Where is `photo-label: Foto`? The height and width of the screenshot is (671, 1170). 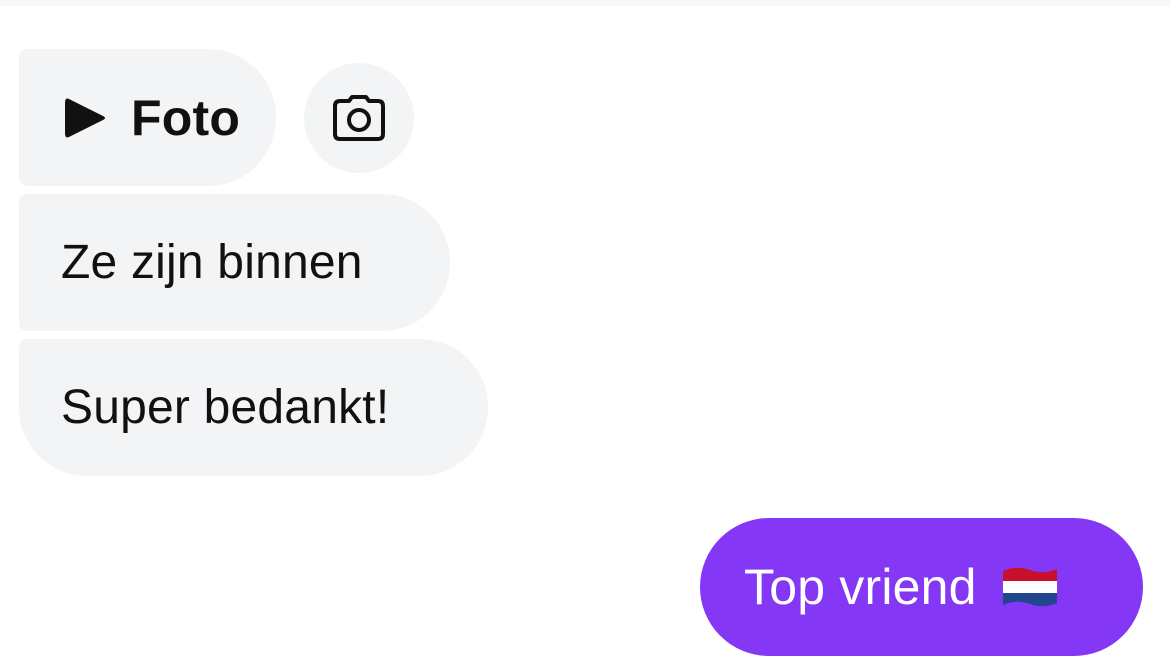
photo-label: Foto is located at coordinates (186, 117).